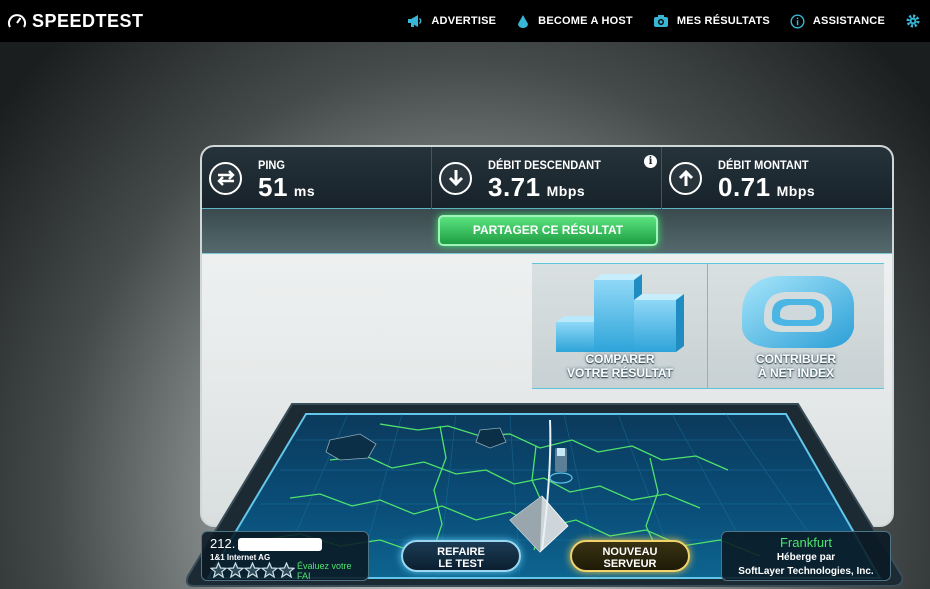  What do you see at coordinates (650, 161) in the screenshot?
I see `info-icon: i` at bounding box center [650, 161].